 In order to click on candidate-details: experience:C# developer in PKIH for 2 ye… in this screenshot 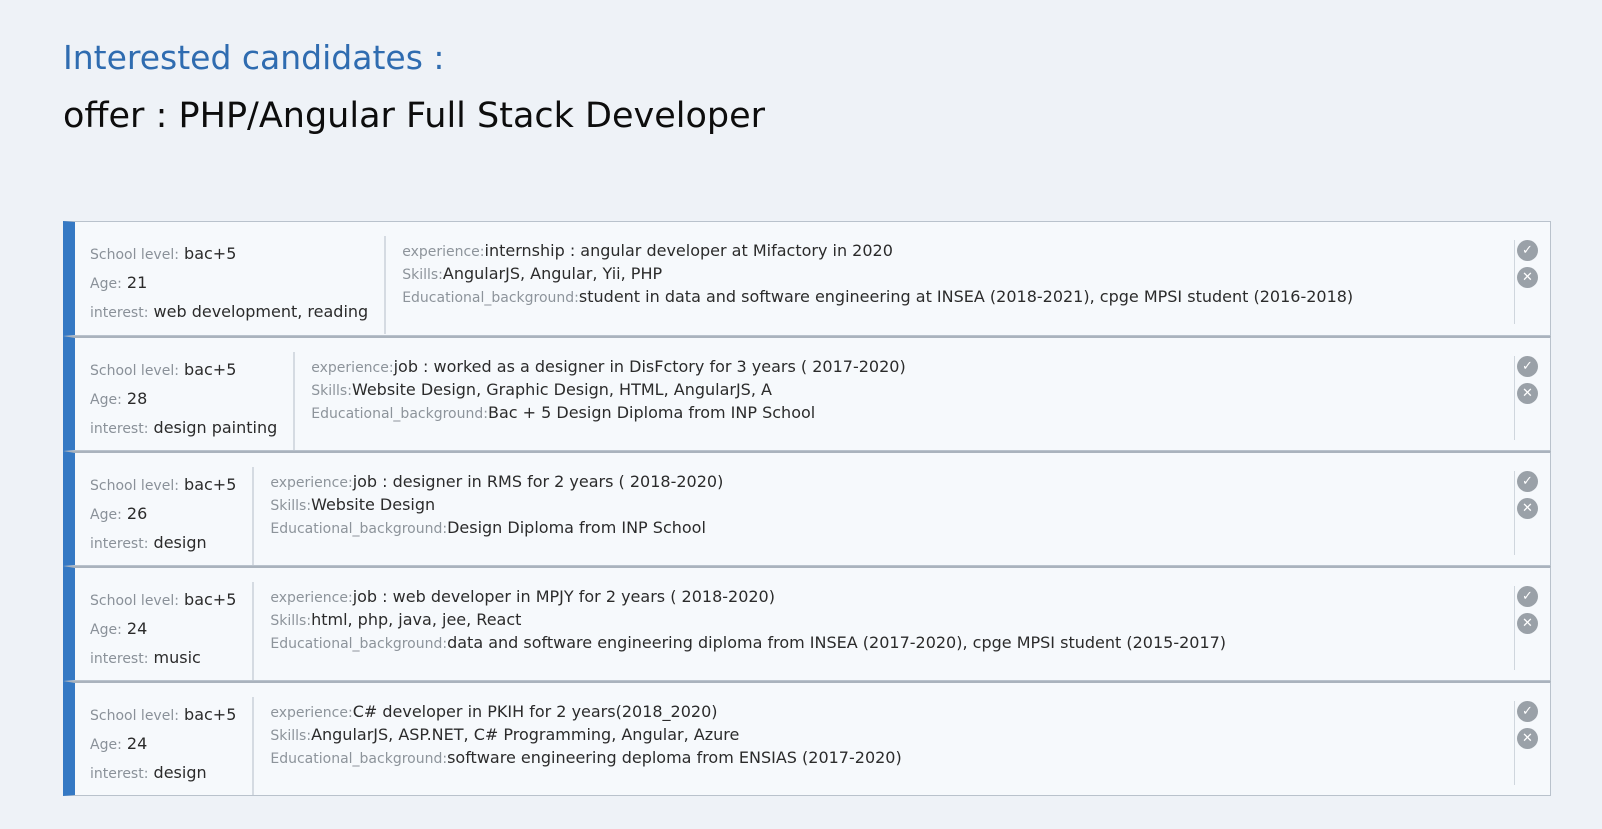, I will do `click(577, 726)`.